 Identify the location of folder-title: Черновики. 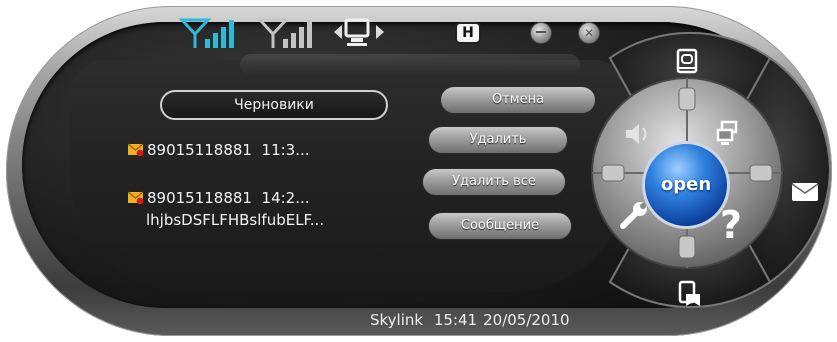
(274, 105).